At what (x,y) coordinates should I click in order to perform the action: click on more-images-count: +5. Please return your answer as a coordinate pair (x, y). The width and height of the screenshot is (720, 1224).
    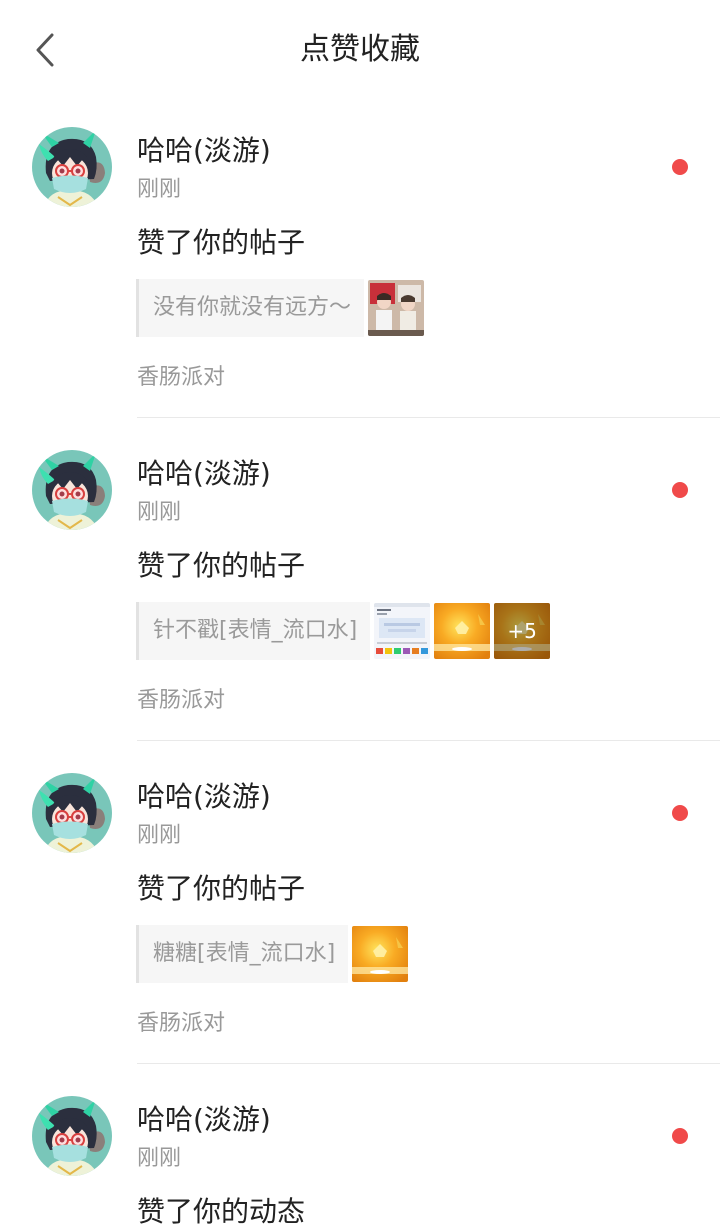
    Looking at the image, I should click on (522, 631).